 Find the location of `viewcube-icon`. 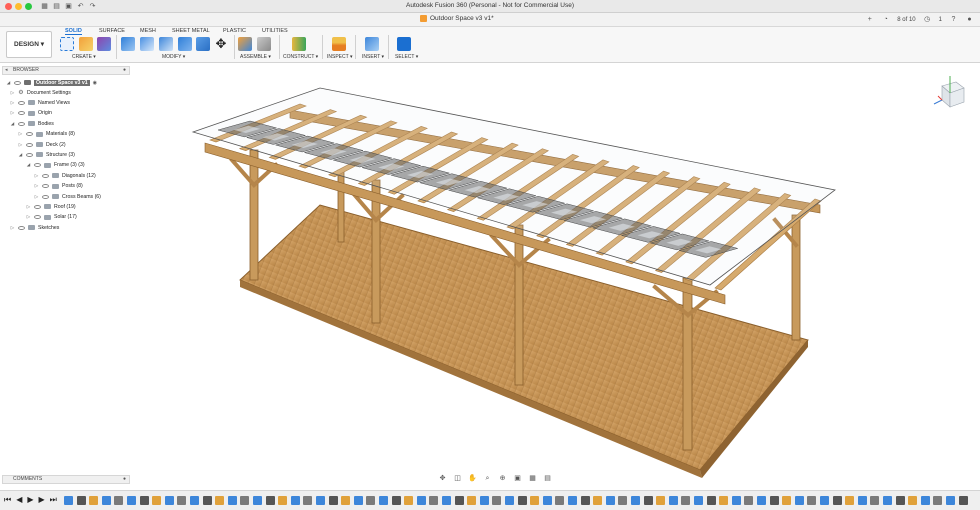

viewcube-icon is located at coordinates (950, 92).